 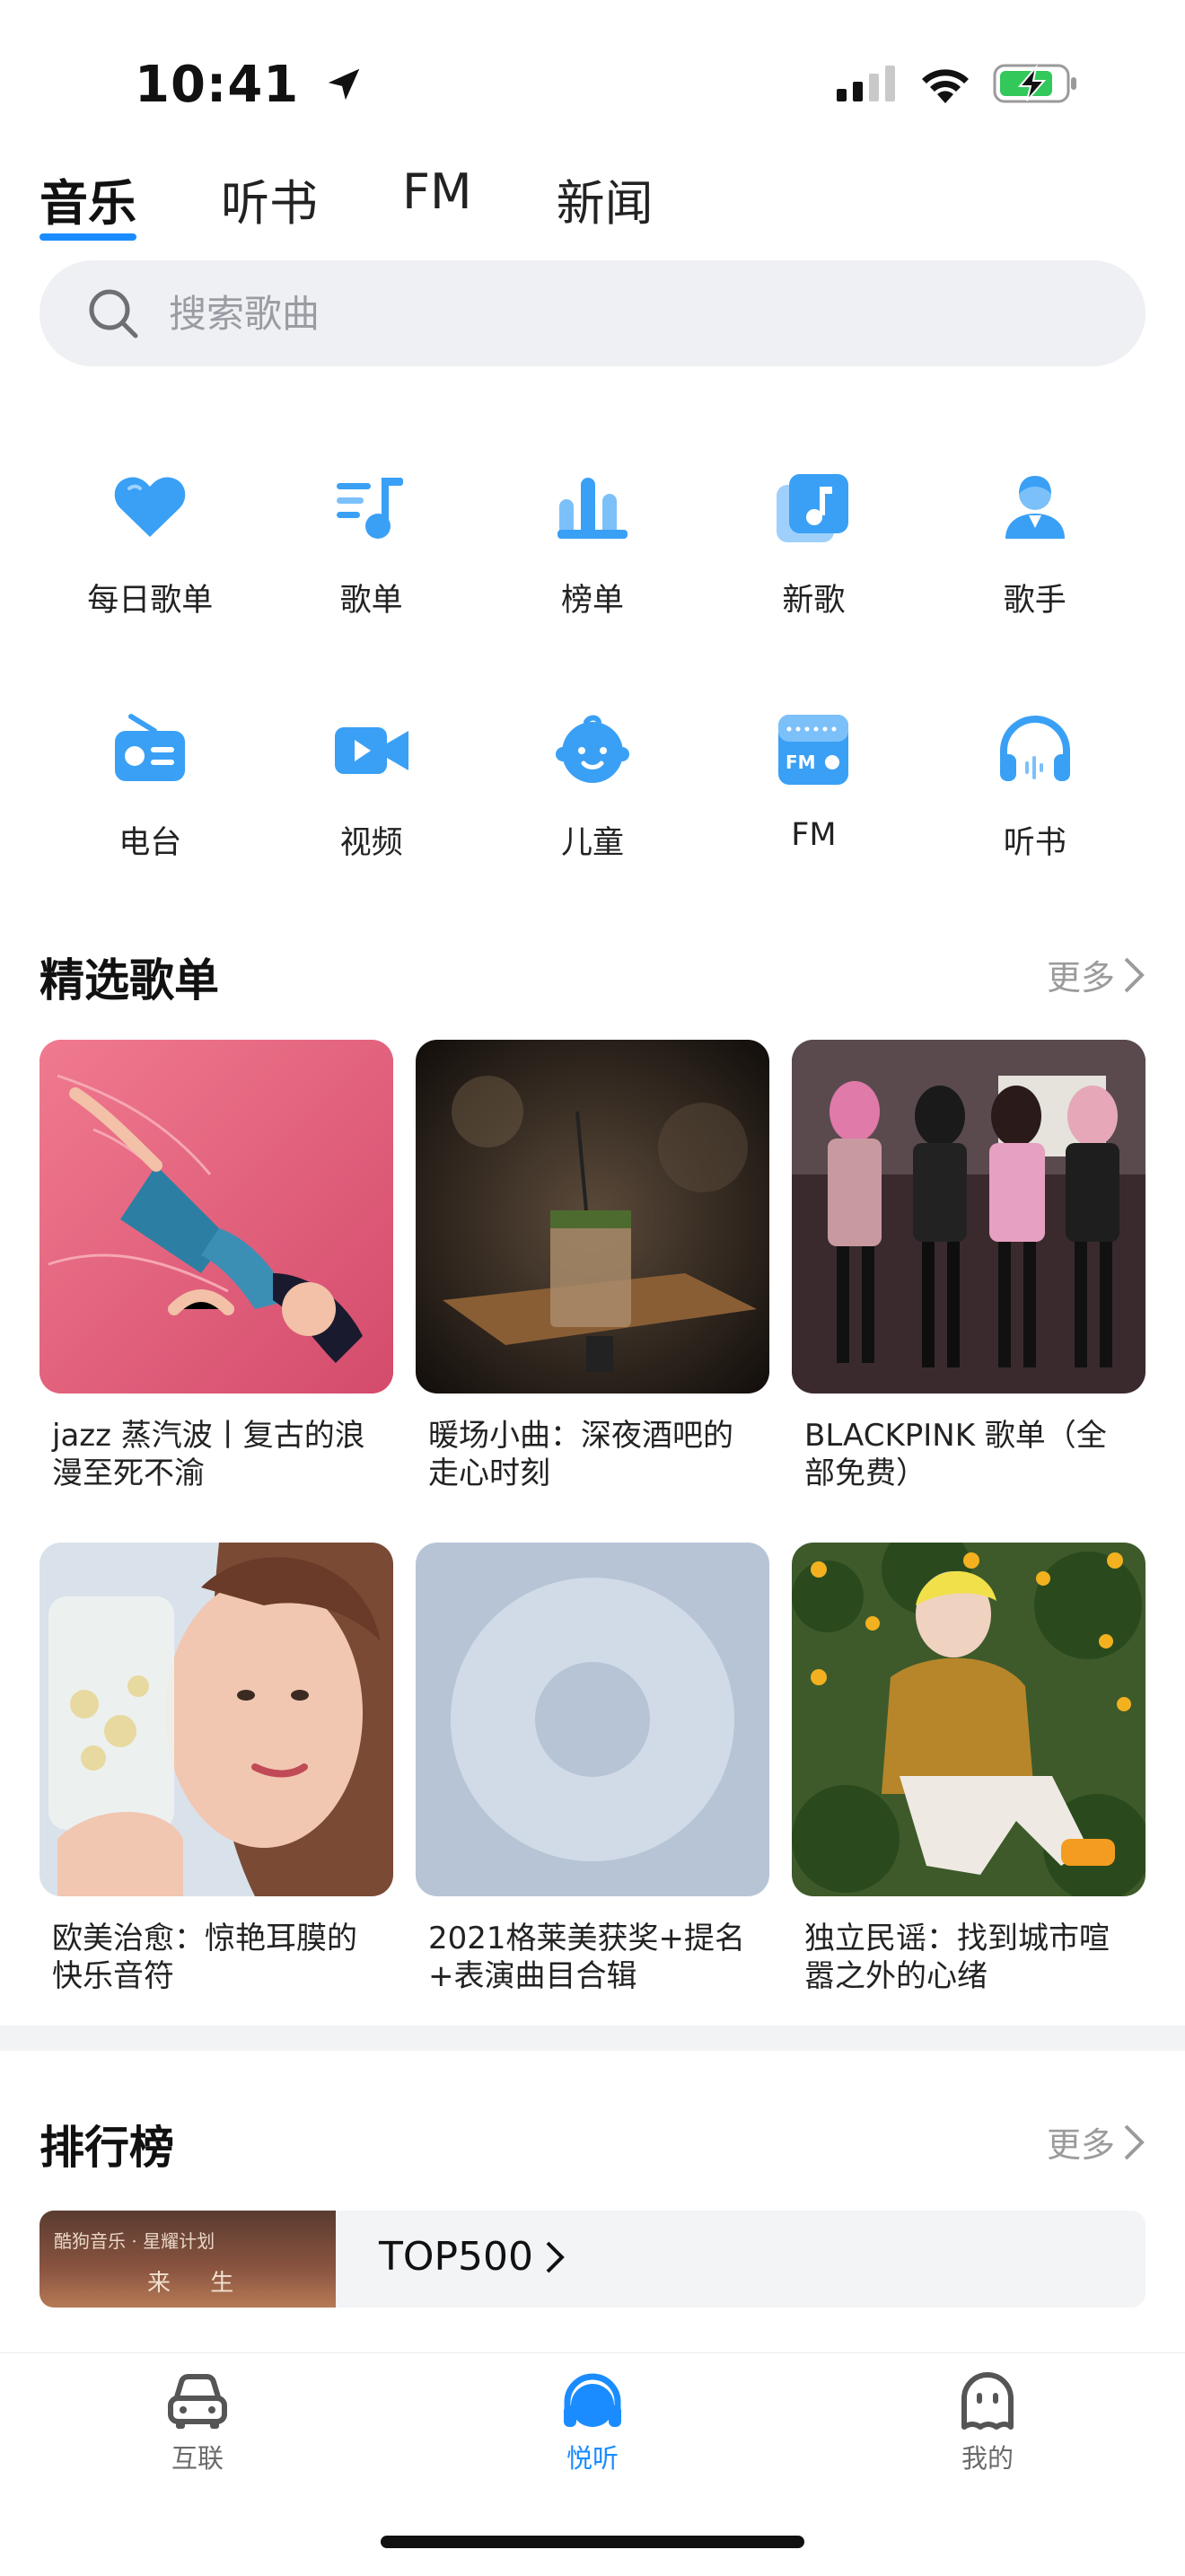 I want to click on active-tab-indicator, so click(x=88, y=237).